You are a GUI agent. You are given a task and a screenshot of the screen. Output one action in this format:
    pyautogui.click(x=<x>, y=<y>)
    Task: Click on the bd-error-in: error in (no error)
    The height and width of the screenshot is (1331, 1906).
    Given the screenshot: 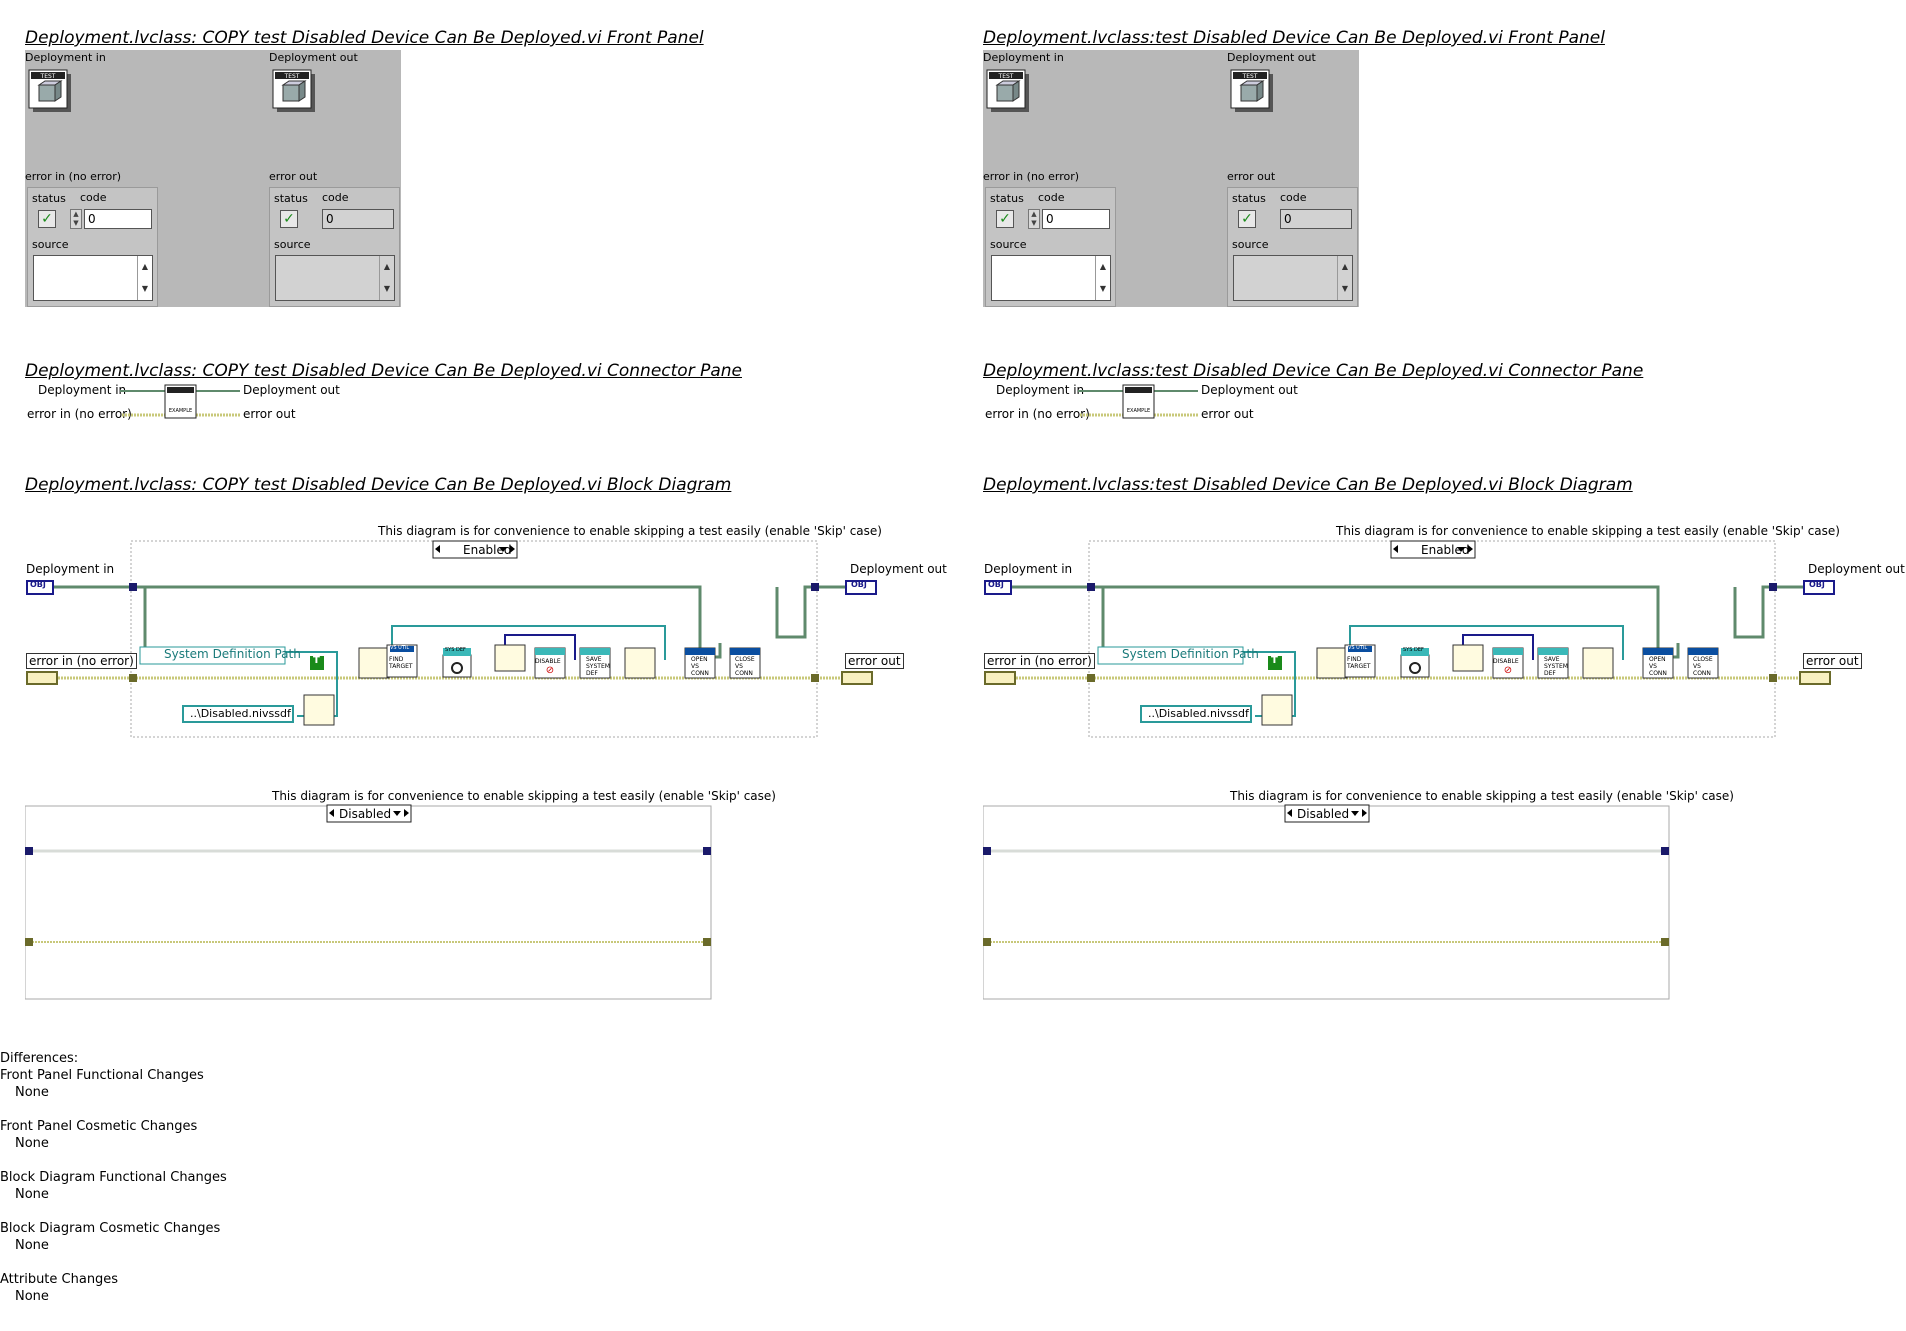 What is the action you would take?
    pyautogui.click(x=1039, y=661)
    